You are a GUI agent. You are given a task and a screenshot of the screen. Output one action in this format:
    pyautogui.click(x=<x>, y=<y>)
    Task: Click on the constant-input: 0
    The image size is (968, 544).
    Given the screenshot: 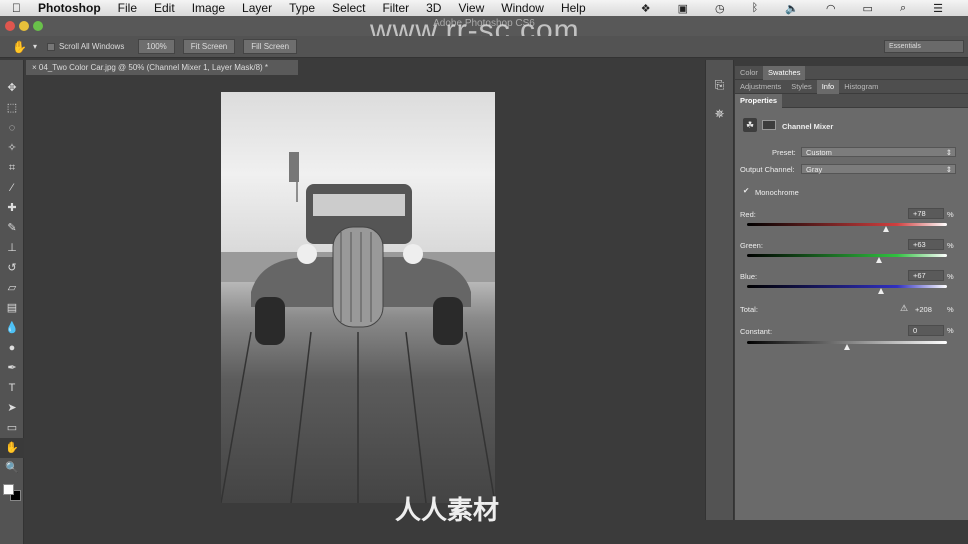 What is the action you would take?
    pyautogui.click(x=926, y=330)
    